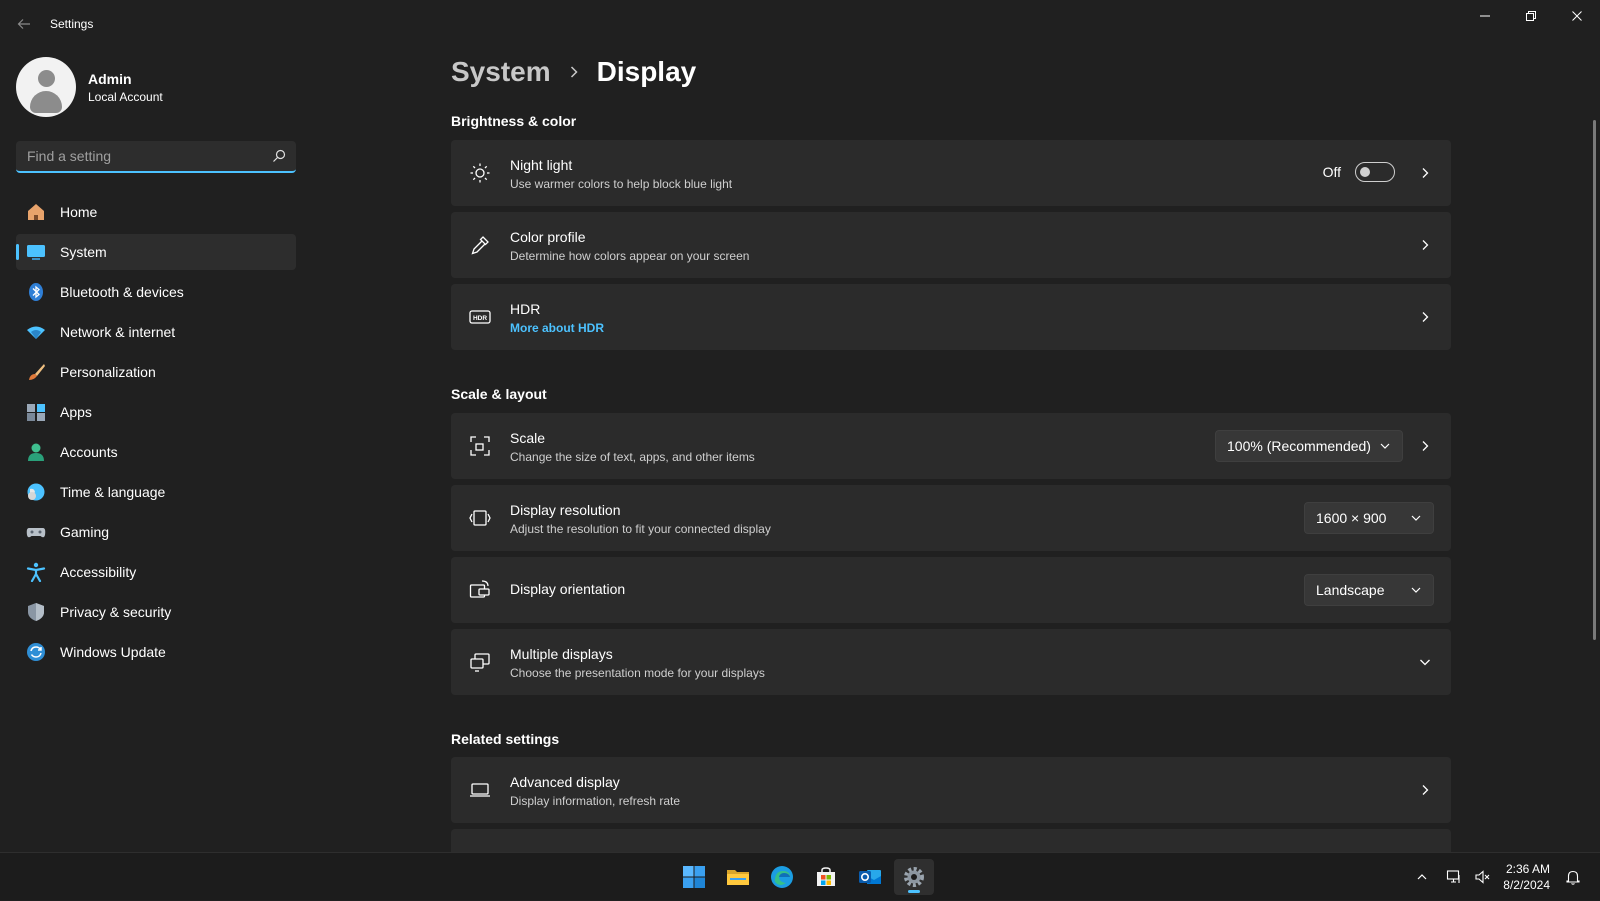 This screenshot has height=901, width=1600. What do you see at coordinates (36, 252) in the screenshot?
I see `system-icon` at bounding box center [36, 252].